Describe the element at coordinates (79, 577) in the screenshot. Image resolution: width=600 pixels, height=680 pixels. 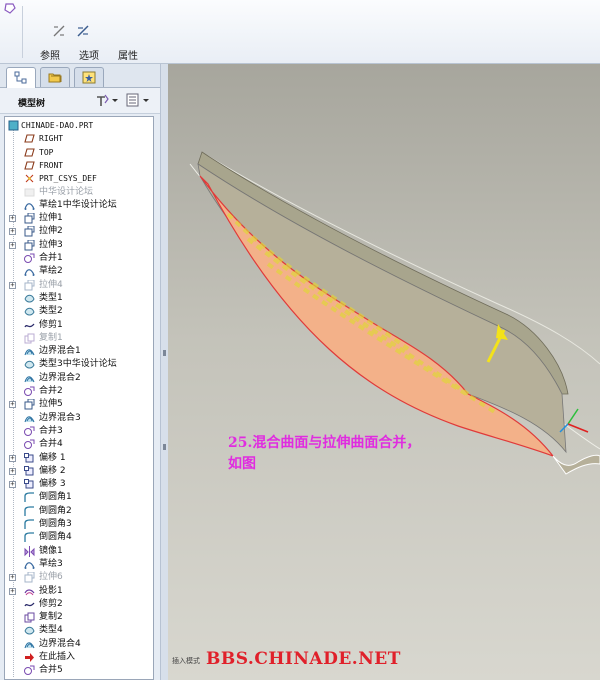
I see `tree-item: + 拉伸6` at that location.